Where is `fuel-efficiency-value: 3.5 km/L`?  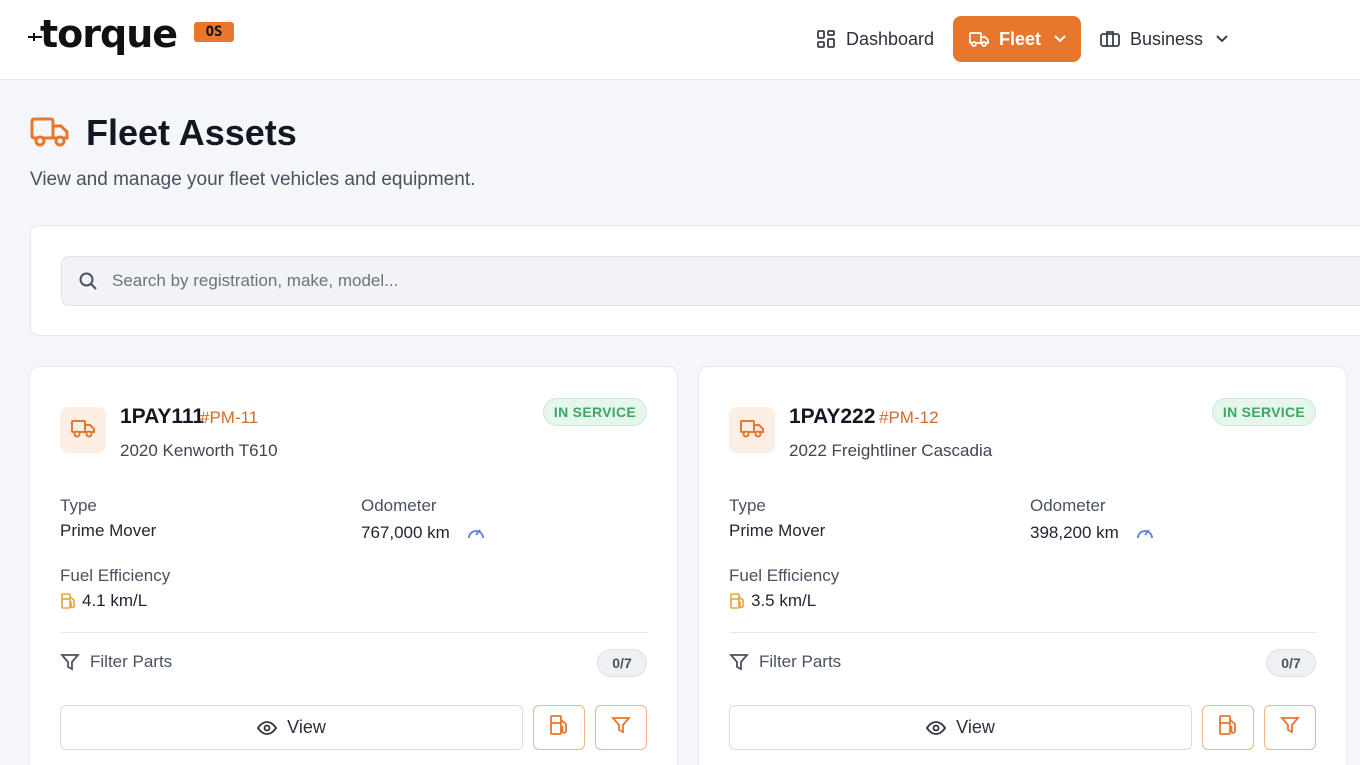 fuel-efficiency-value: 3.5 km/L is located at coordinates (772, 601).